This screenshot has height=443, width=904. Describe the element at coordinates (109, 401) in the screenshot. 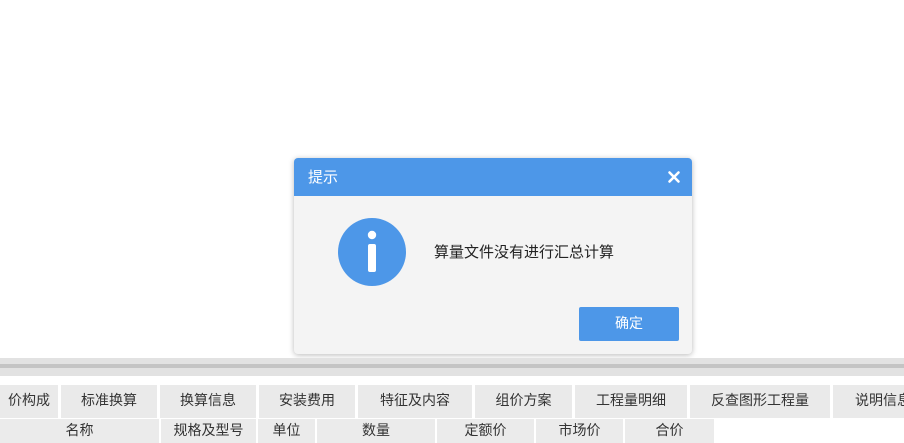

I see `tab-standard-conversion: 标准换算` at that location.